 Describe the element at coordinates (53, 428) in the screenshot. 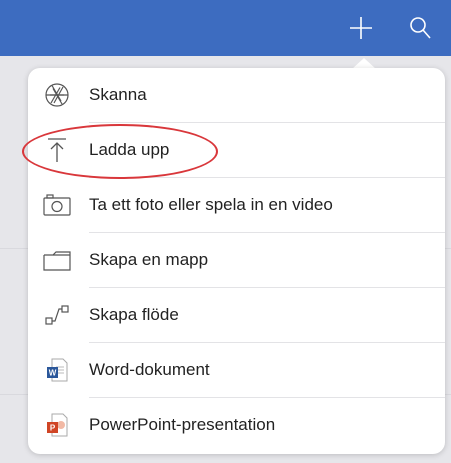

I see `svg-text: P` at that location.